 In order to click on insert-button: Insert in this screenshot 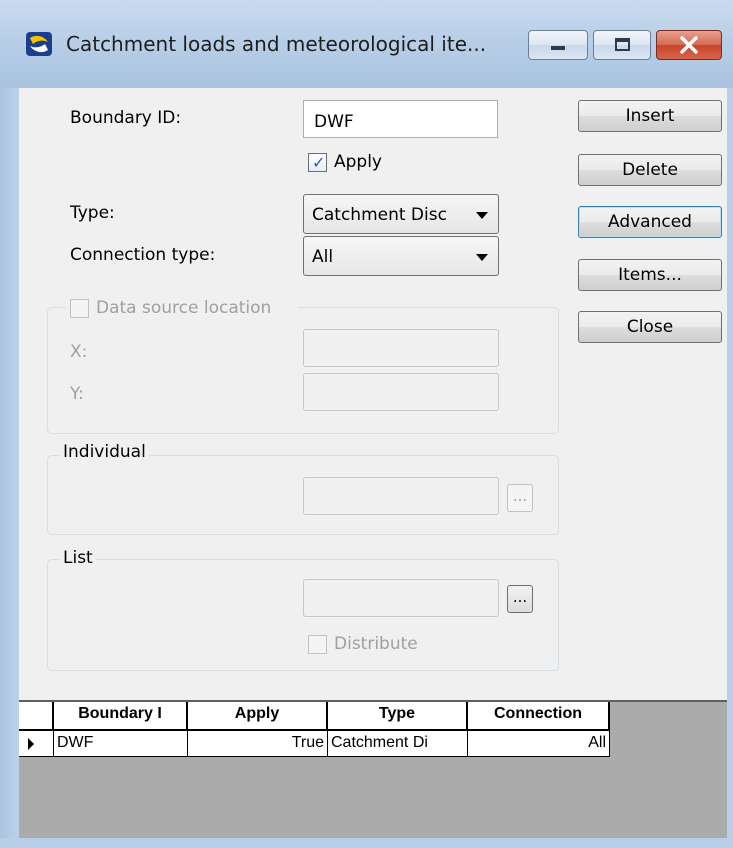, I will do `click(650, 116)`.